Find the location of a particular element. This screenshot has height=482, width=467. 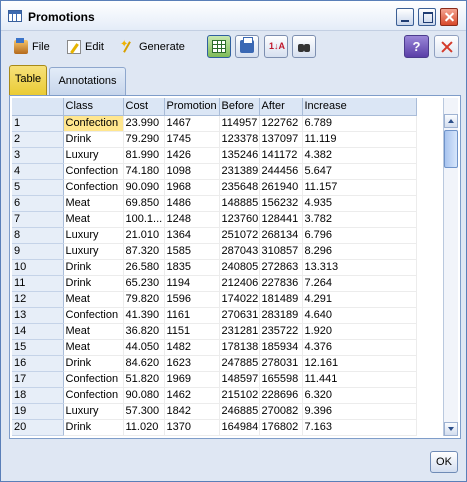

row-number-cell: 13 is located at coordinates (38, 315).